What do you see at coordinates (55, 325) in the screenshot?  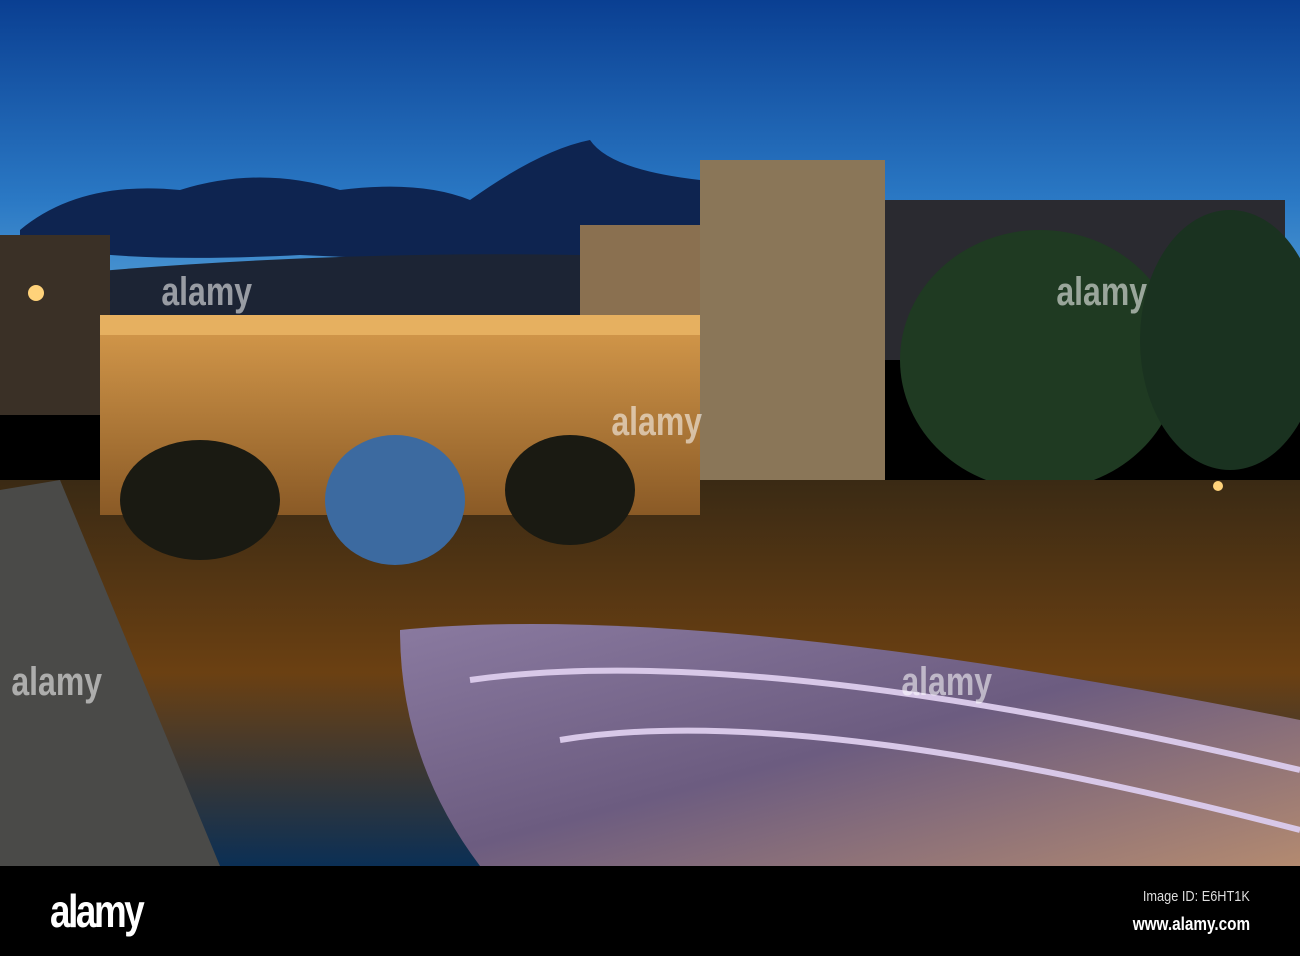 I see `riverside-buildings` at bounding box center [55, 325].